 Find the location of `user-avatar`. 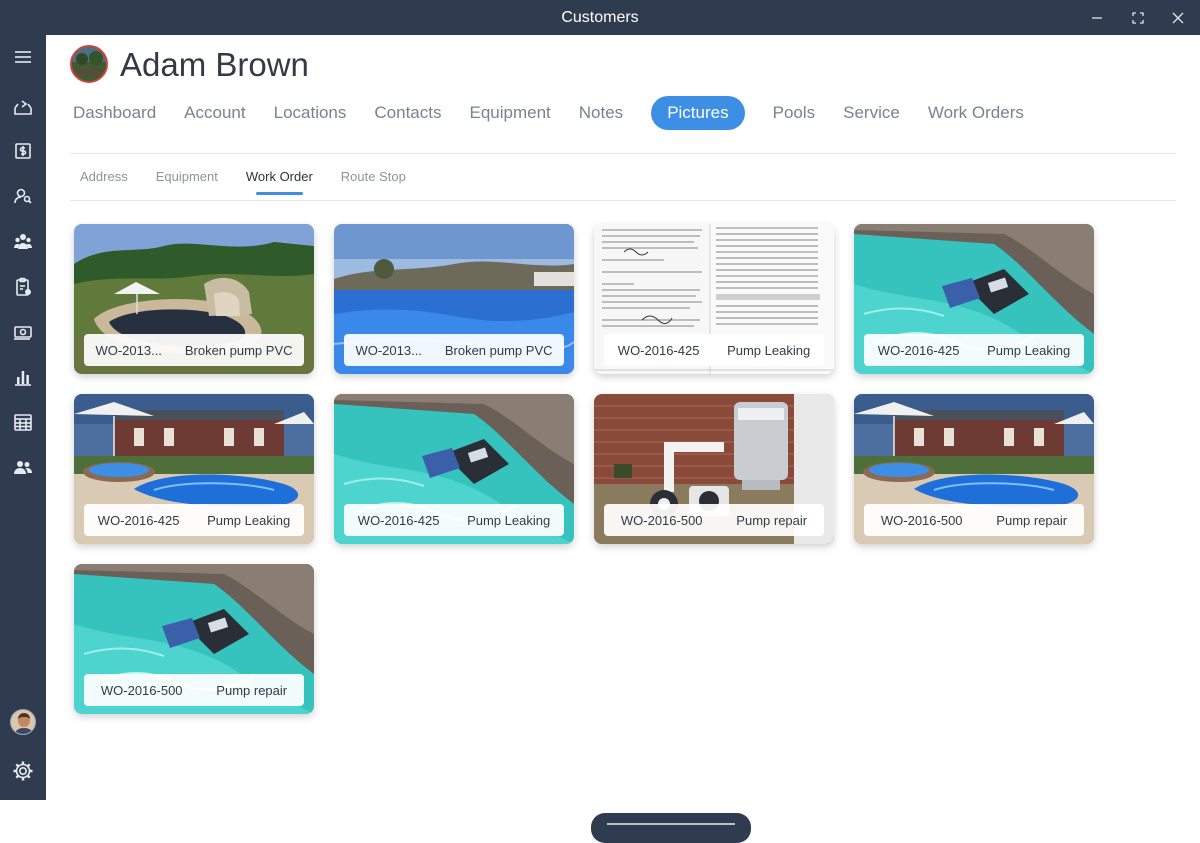

user-avatar is located at coordinates (23, 722).